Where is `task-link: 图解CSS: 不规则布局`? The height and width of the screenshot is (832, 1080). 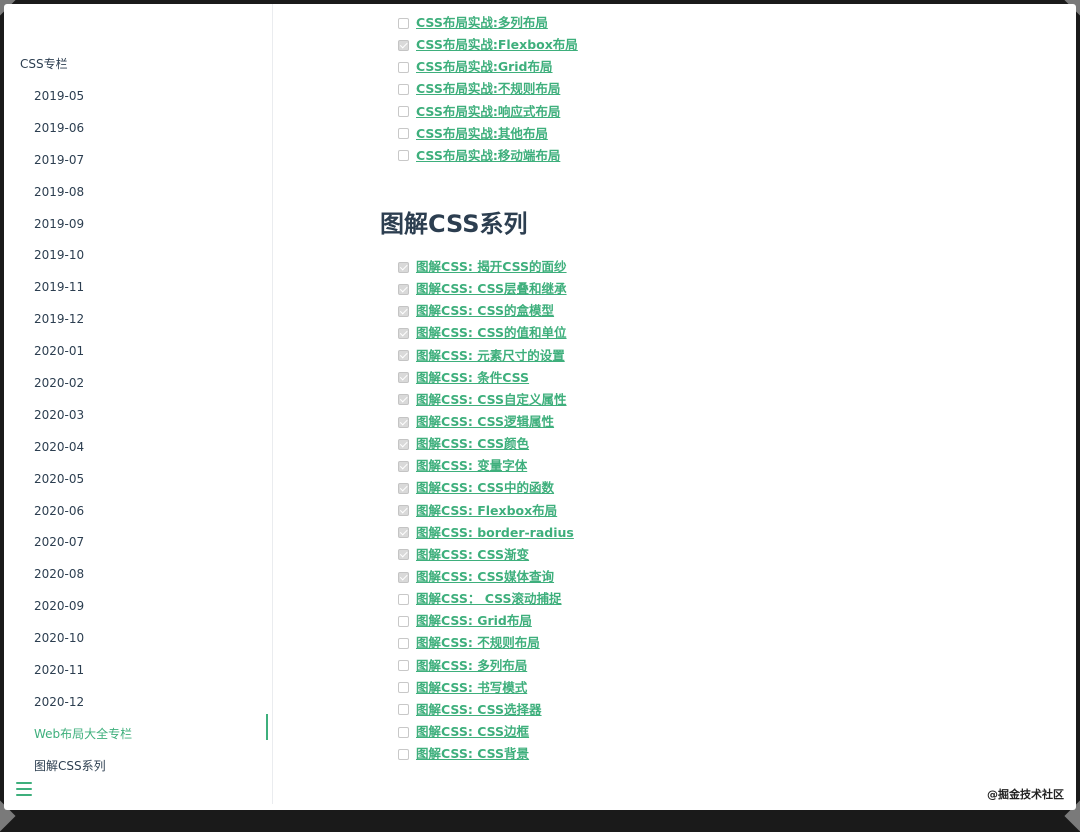 task-link: 图解CSS: 不规则布局 is located at coordinates (478, 643).